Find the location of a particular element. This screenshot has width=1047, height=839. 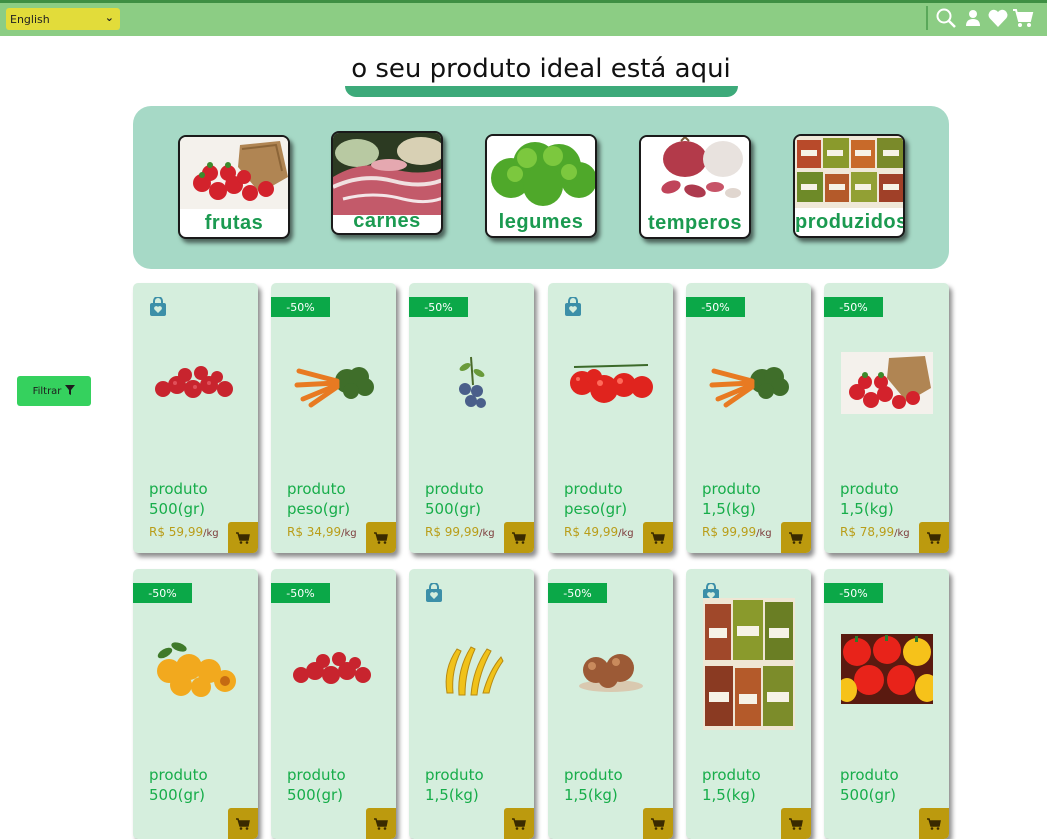

category-card-carnes: carnes is located at coordinates (387, 183).